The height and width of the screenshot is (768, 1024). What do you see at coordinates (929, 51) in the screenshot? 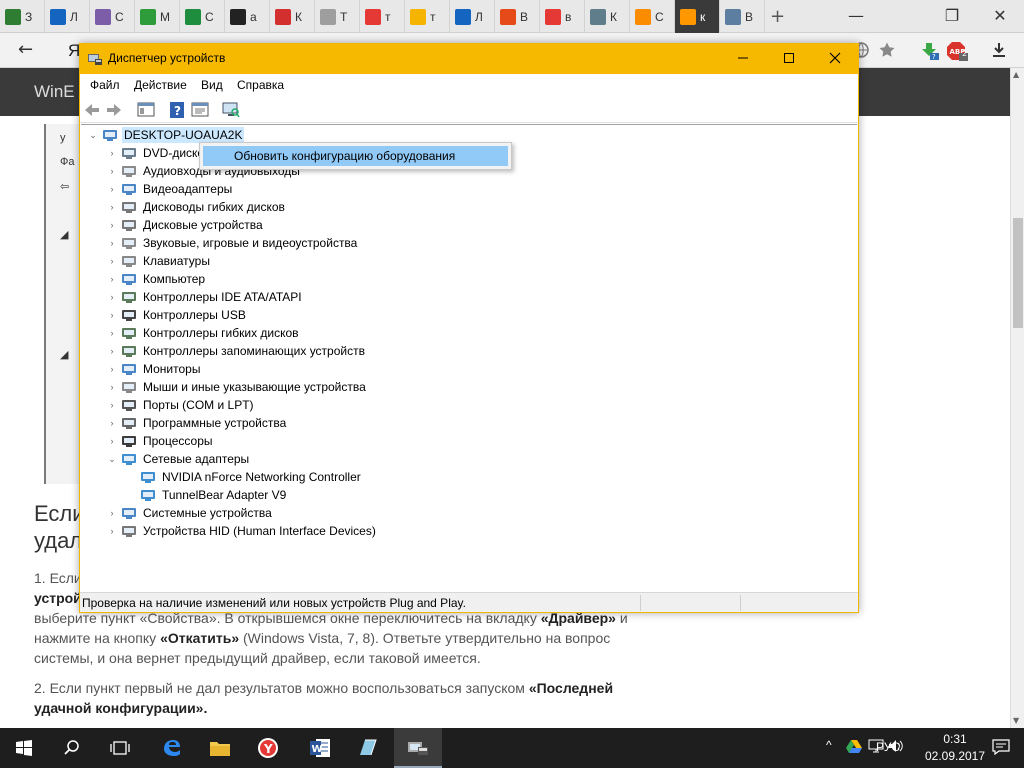
I see `download-helper-extension-icon: ?` at bounding box center [929, 51].